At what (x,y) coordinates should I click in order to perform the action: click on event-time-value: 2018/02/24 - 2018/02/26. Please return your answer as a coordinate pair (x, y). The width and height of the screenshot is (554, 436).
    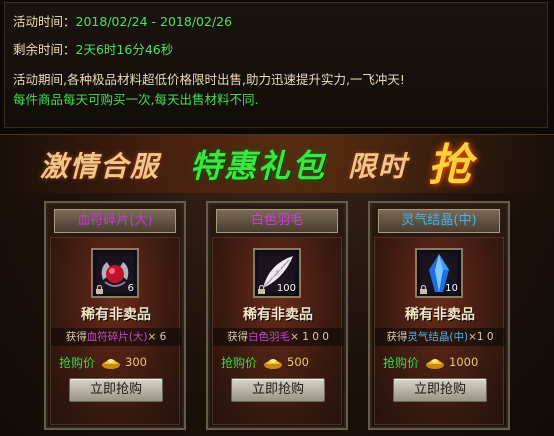
    Looking at the image, I should click on (154, 21).